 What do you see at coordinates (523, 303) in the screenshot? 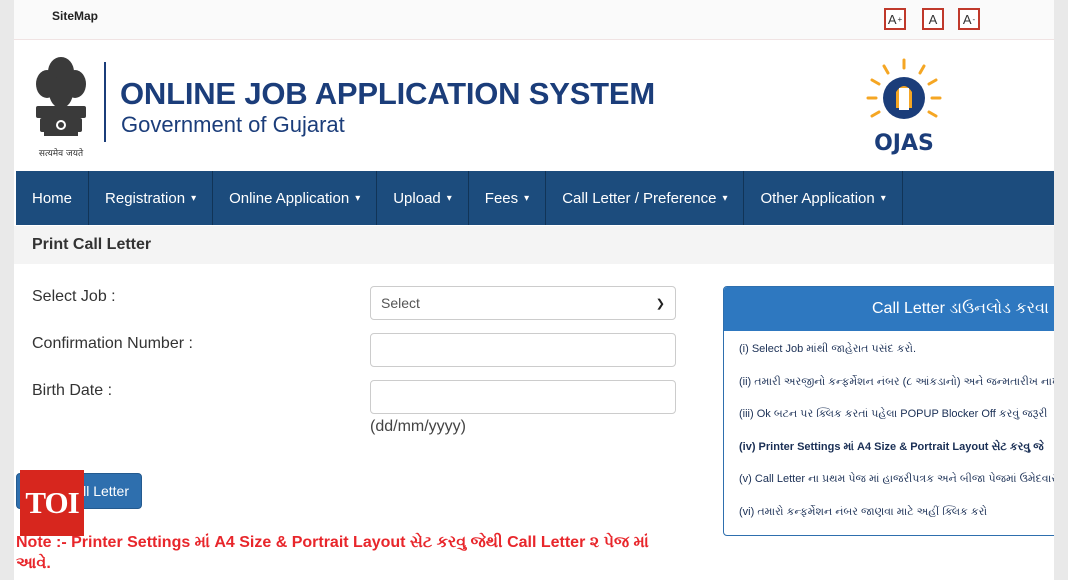
I see `select-job-dropdown: Select ❯` at bounding box center [523, 303].